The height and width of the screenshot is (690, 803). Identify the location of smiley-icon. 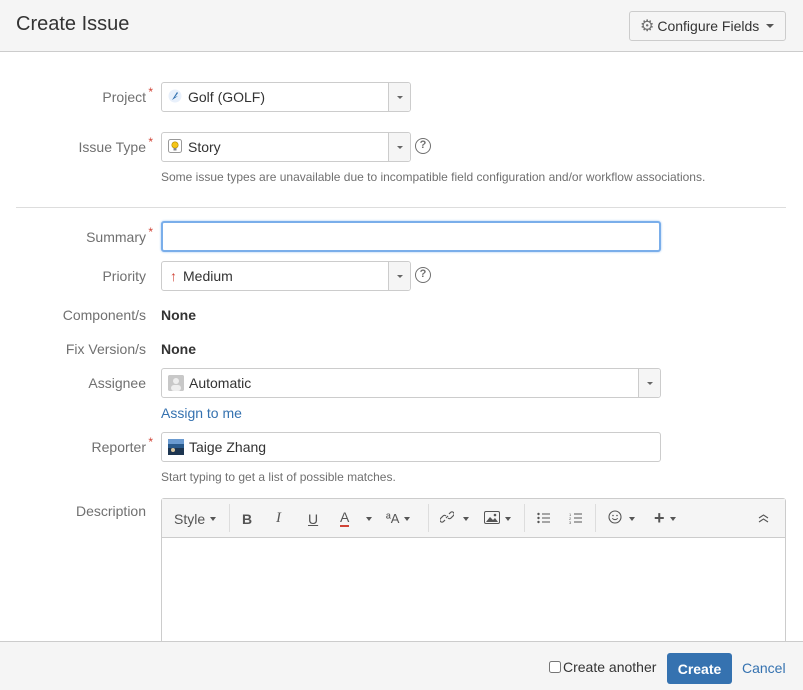
(615, 518).